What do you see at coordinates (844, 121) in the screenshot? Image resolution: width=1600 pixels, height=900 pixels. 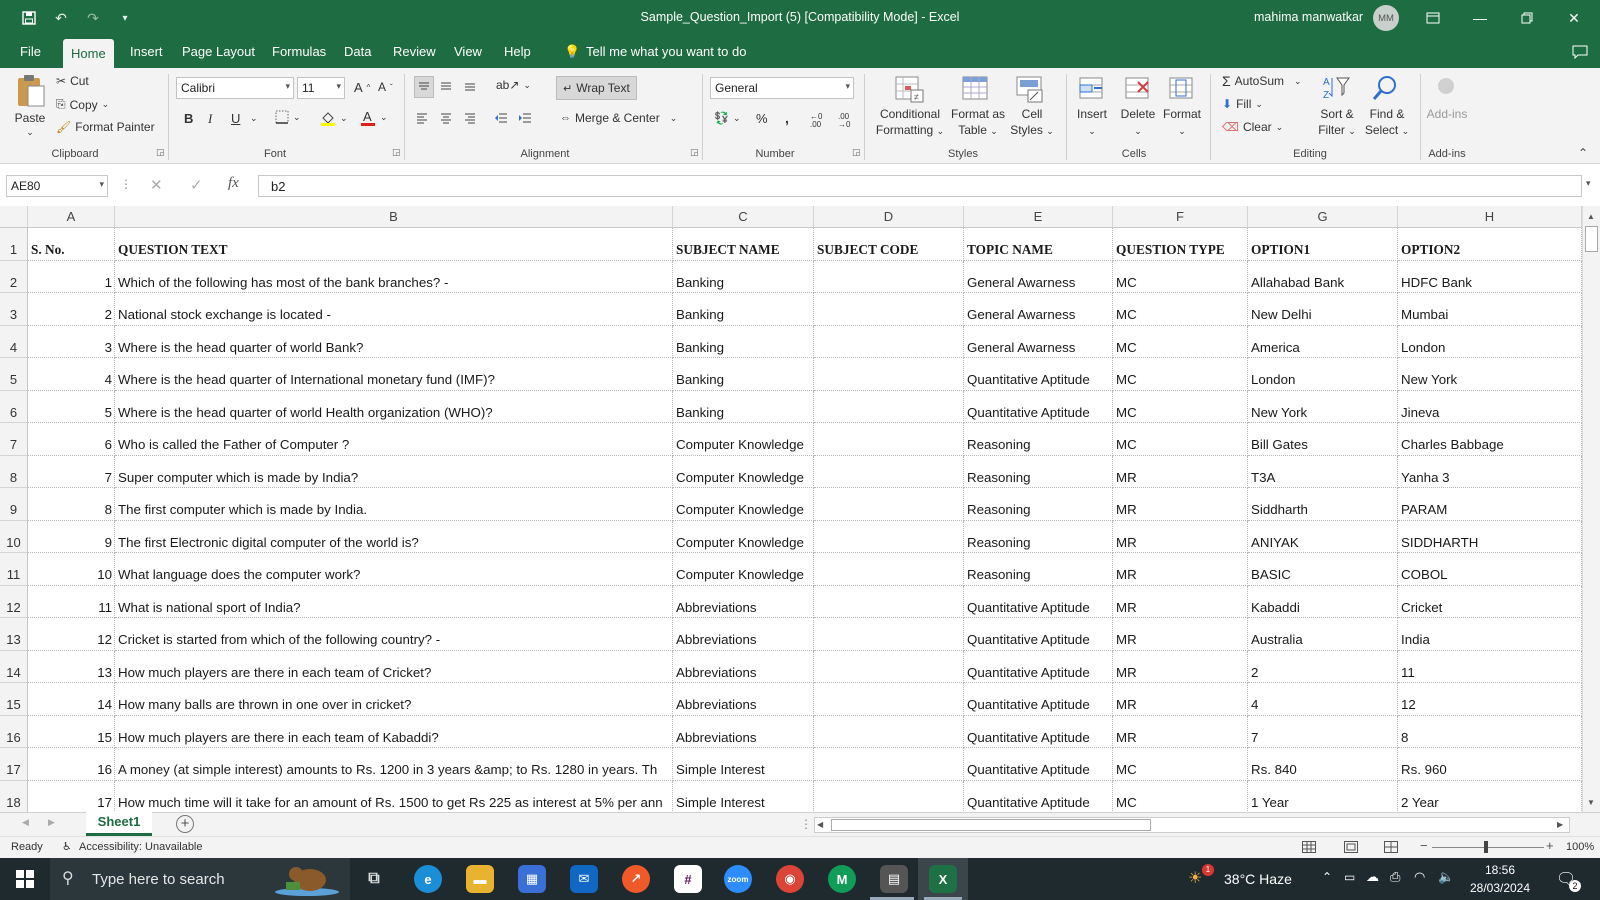 I see `decrease-decimal-icon: .00 →0` at bounding box center [844, 121].